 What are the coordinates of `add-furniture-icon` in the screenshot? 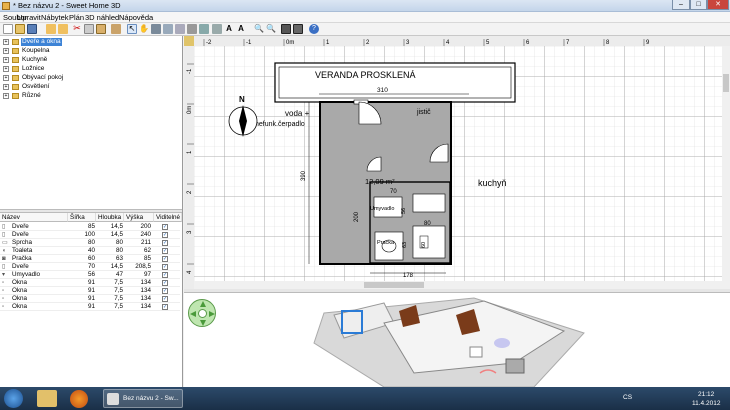 It's located at (116, 29).